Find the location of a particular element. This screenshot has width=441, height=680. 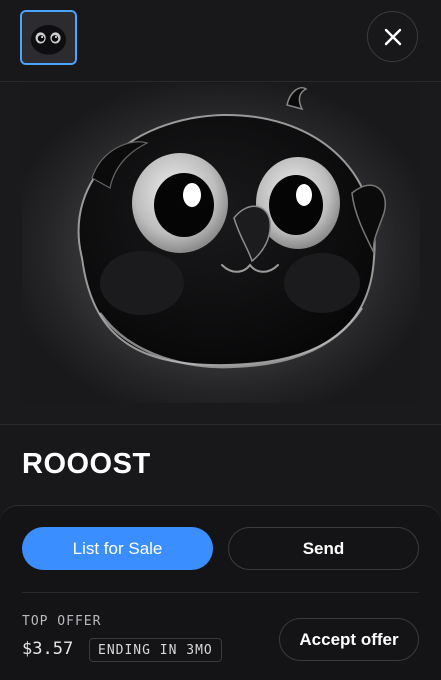

top-offer-label: TOP OFFER is located at coordinates (62, 621).